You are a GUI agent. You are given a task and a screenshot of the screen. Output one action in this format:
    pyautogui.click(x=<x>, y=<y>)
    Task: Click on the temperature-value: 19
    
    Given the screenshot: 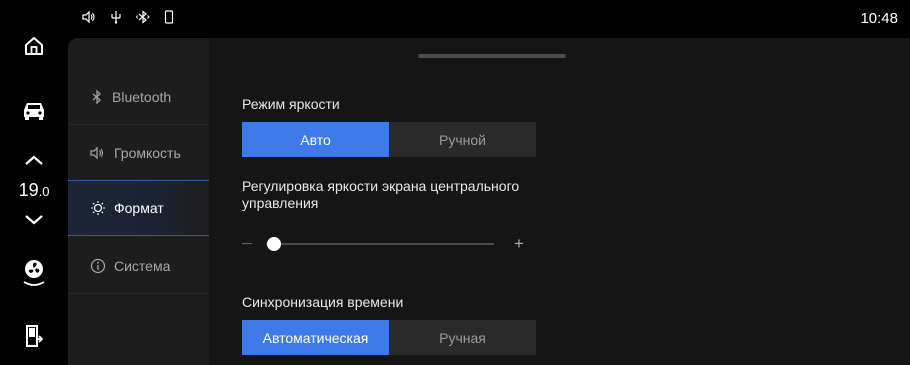 What is the action you would take?
    pyautogui.click(x=28, y=190)
    